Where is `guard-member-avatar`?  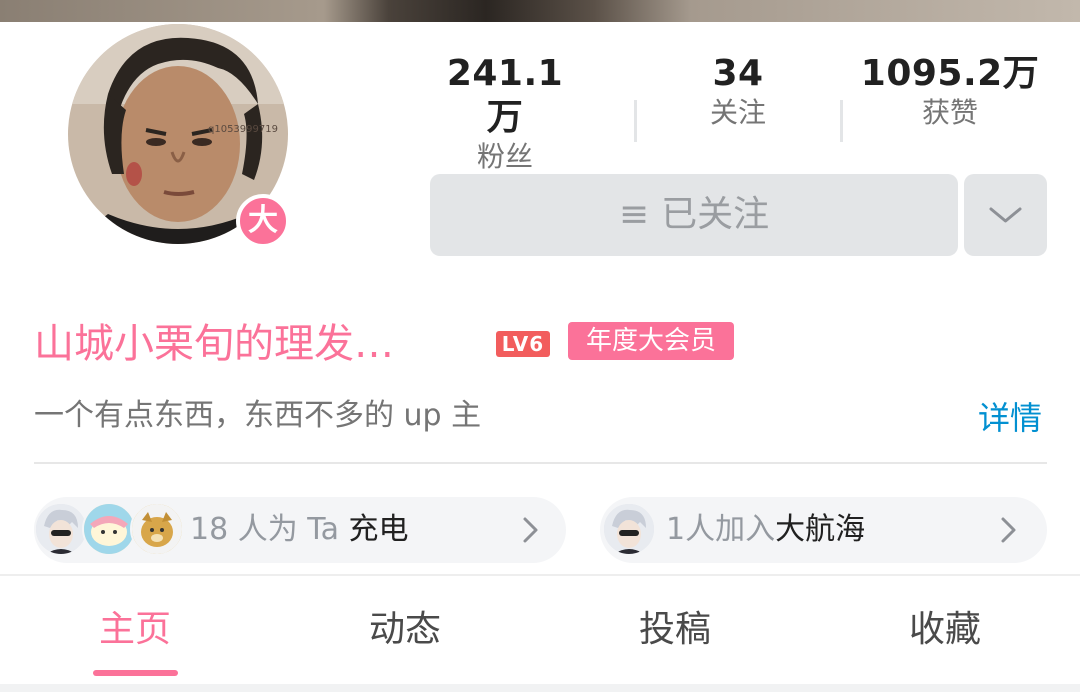
guard-member-avatar is located at coordinates (629, 529).